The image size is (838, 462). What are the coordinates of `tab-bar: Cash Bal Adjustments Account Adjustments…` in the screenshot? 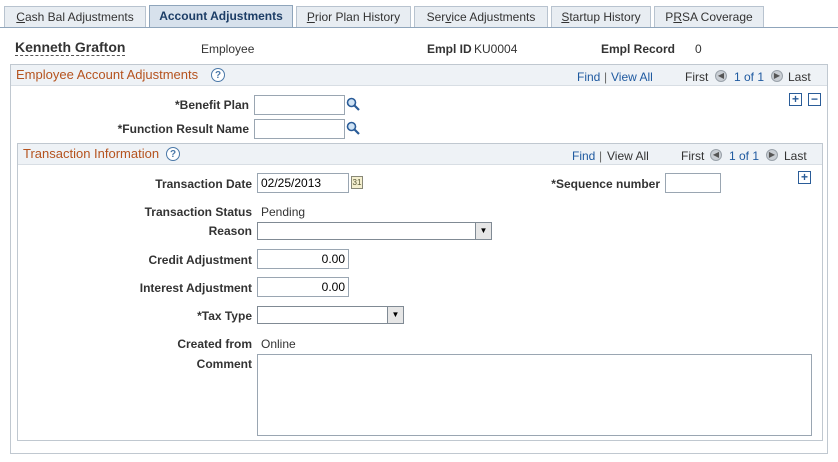 It's located at (419, 14).